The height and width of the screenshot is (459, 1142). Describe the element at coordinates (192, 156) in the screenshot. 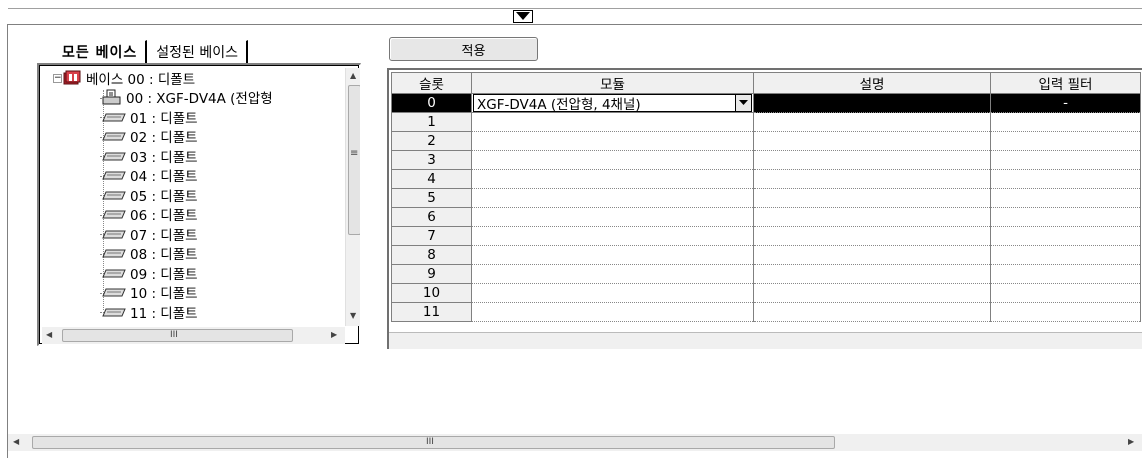

I see `tree-item-slot-03: 03 : 디폴트` at that location.